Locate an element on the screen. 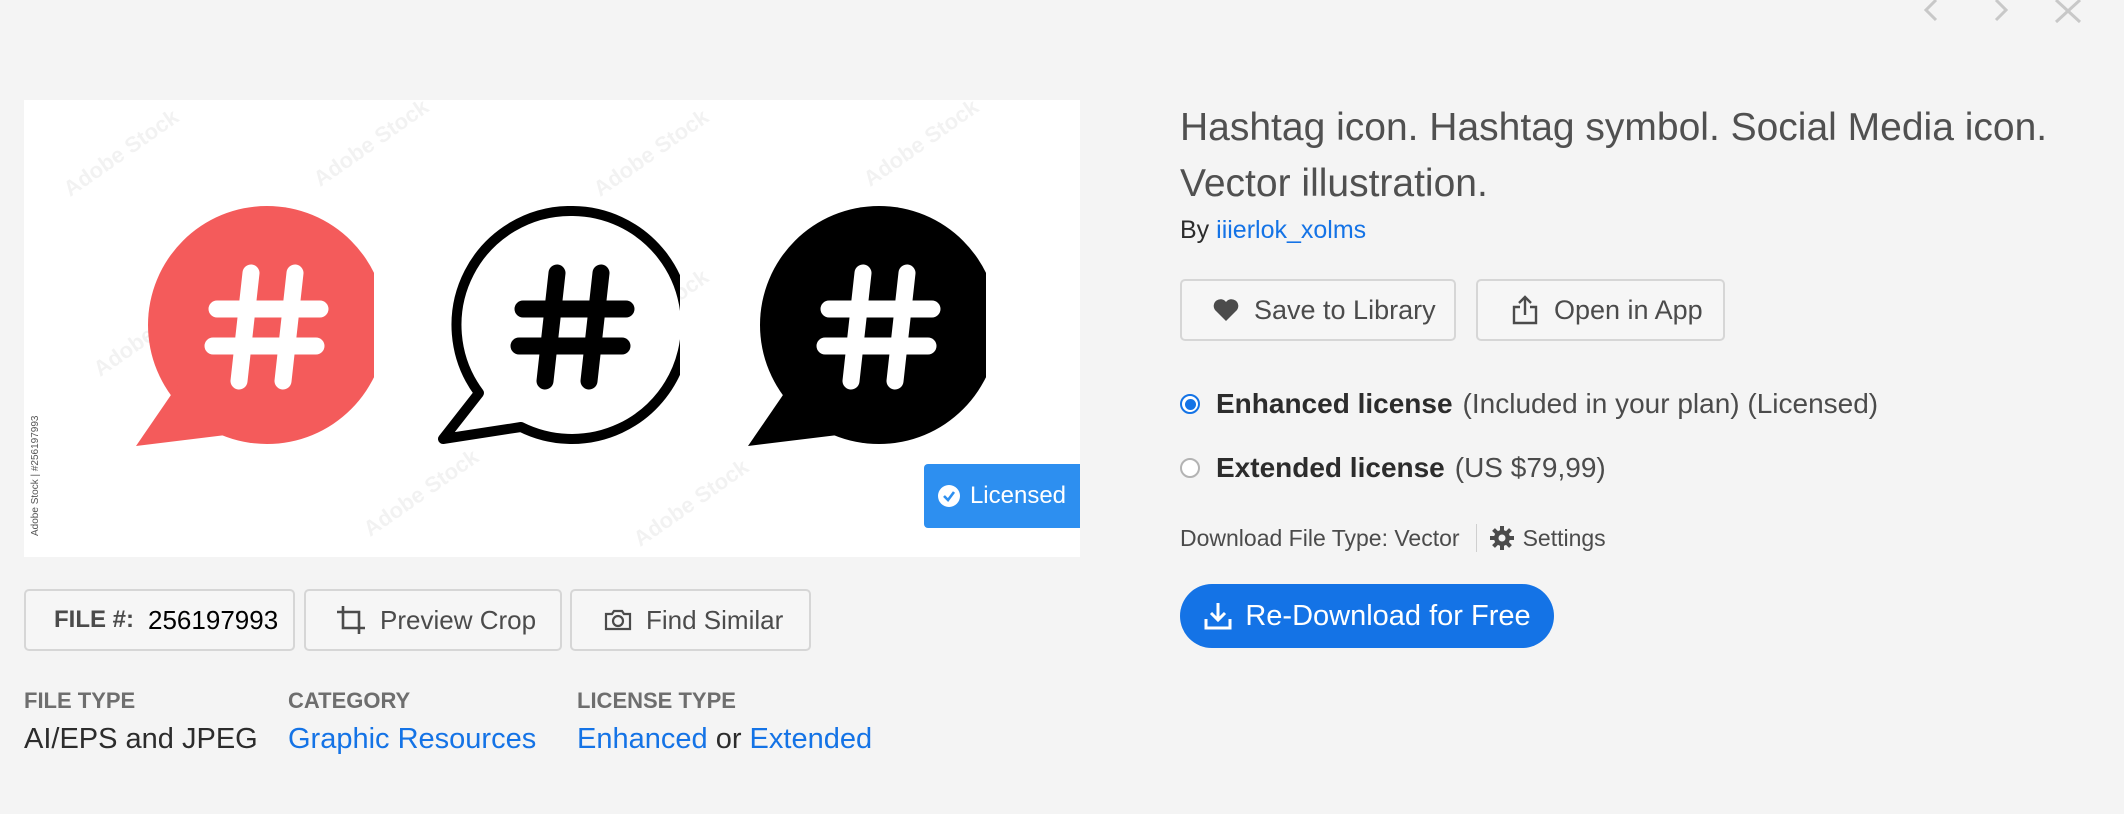 The image size is (2124, 814). camera-icon is located at coordinates (618, 620).